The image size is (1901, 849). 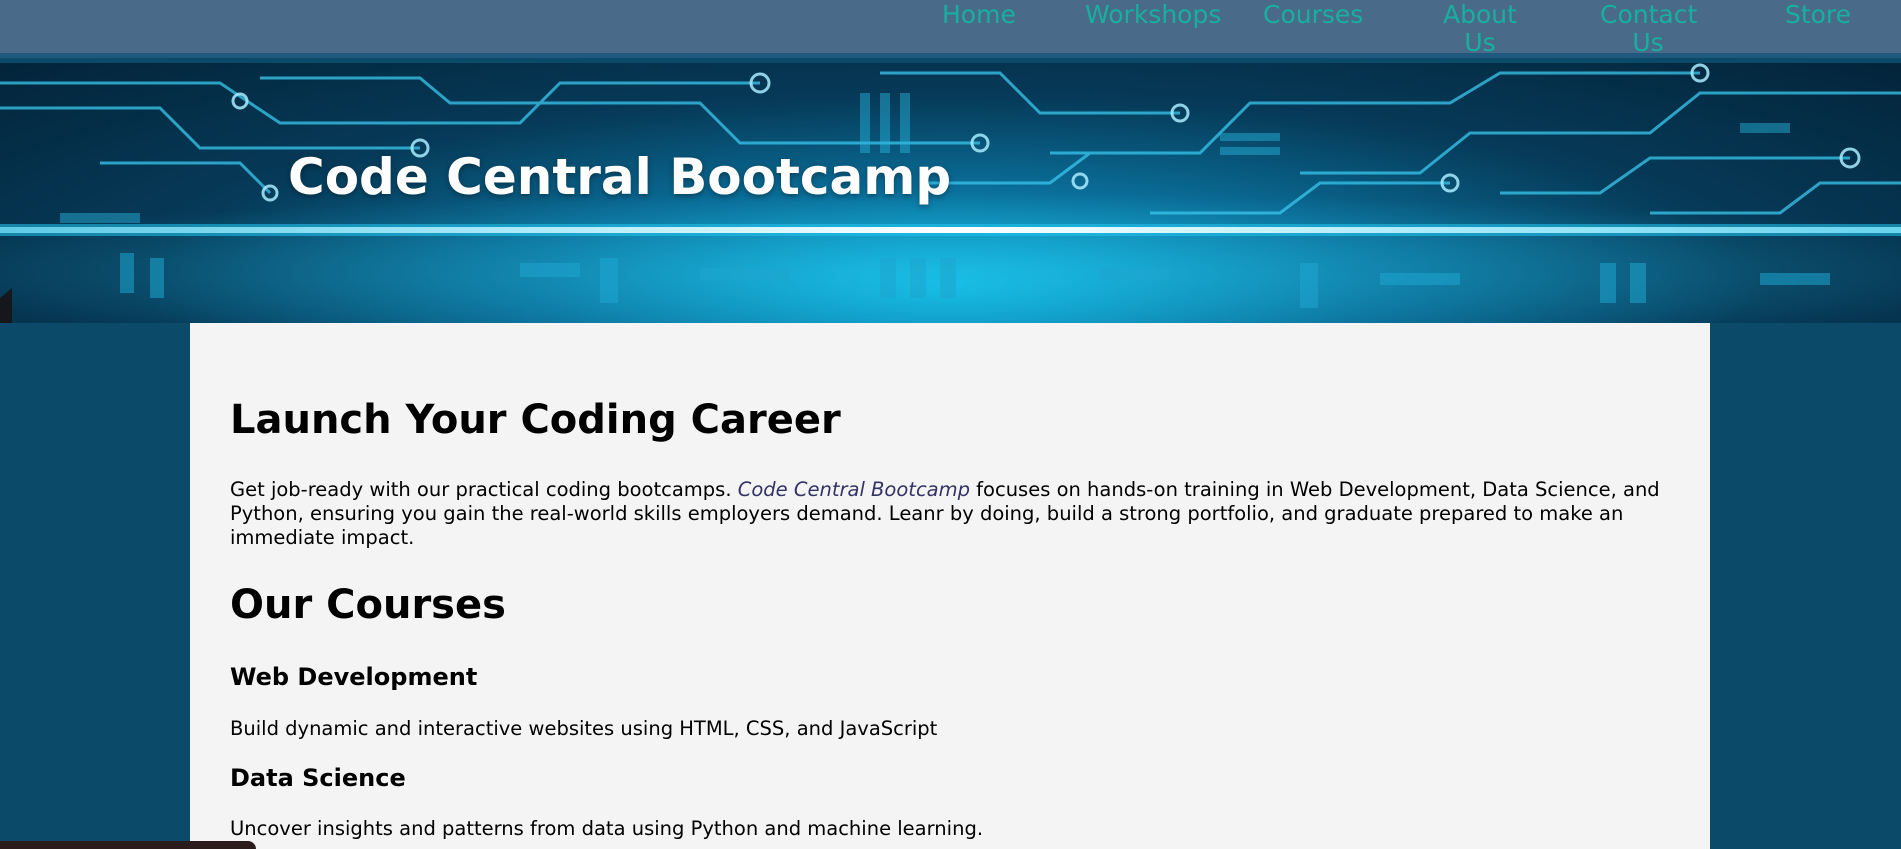 I want to click on course-title-web-development: Web Development, so click(x=354, y=677).